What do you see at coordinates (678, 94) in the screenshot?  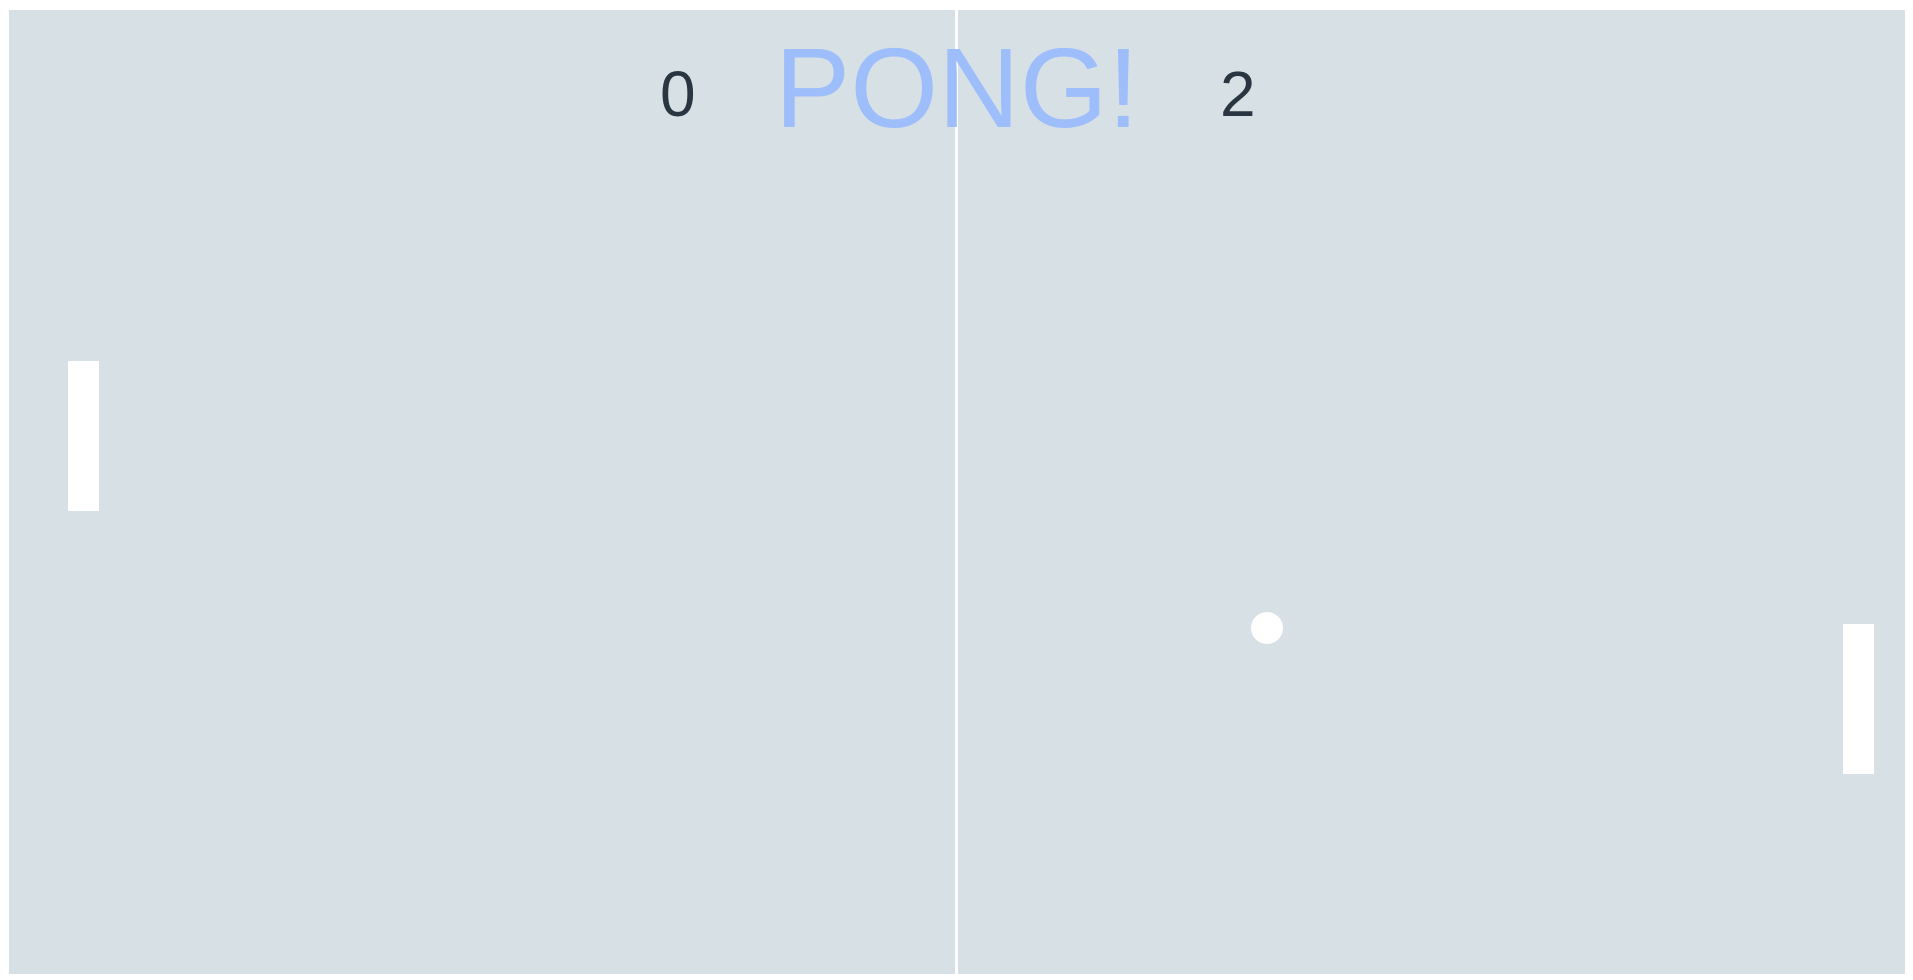 I see `left-player-score: 0` at bounding box center [678, 94].